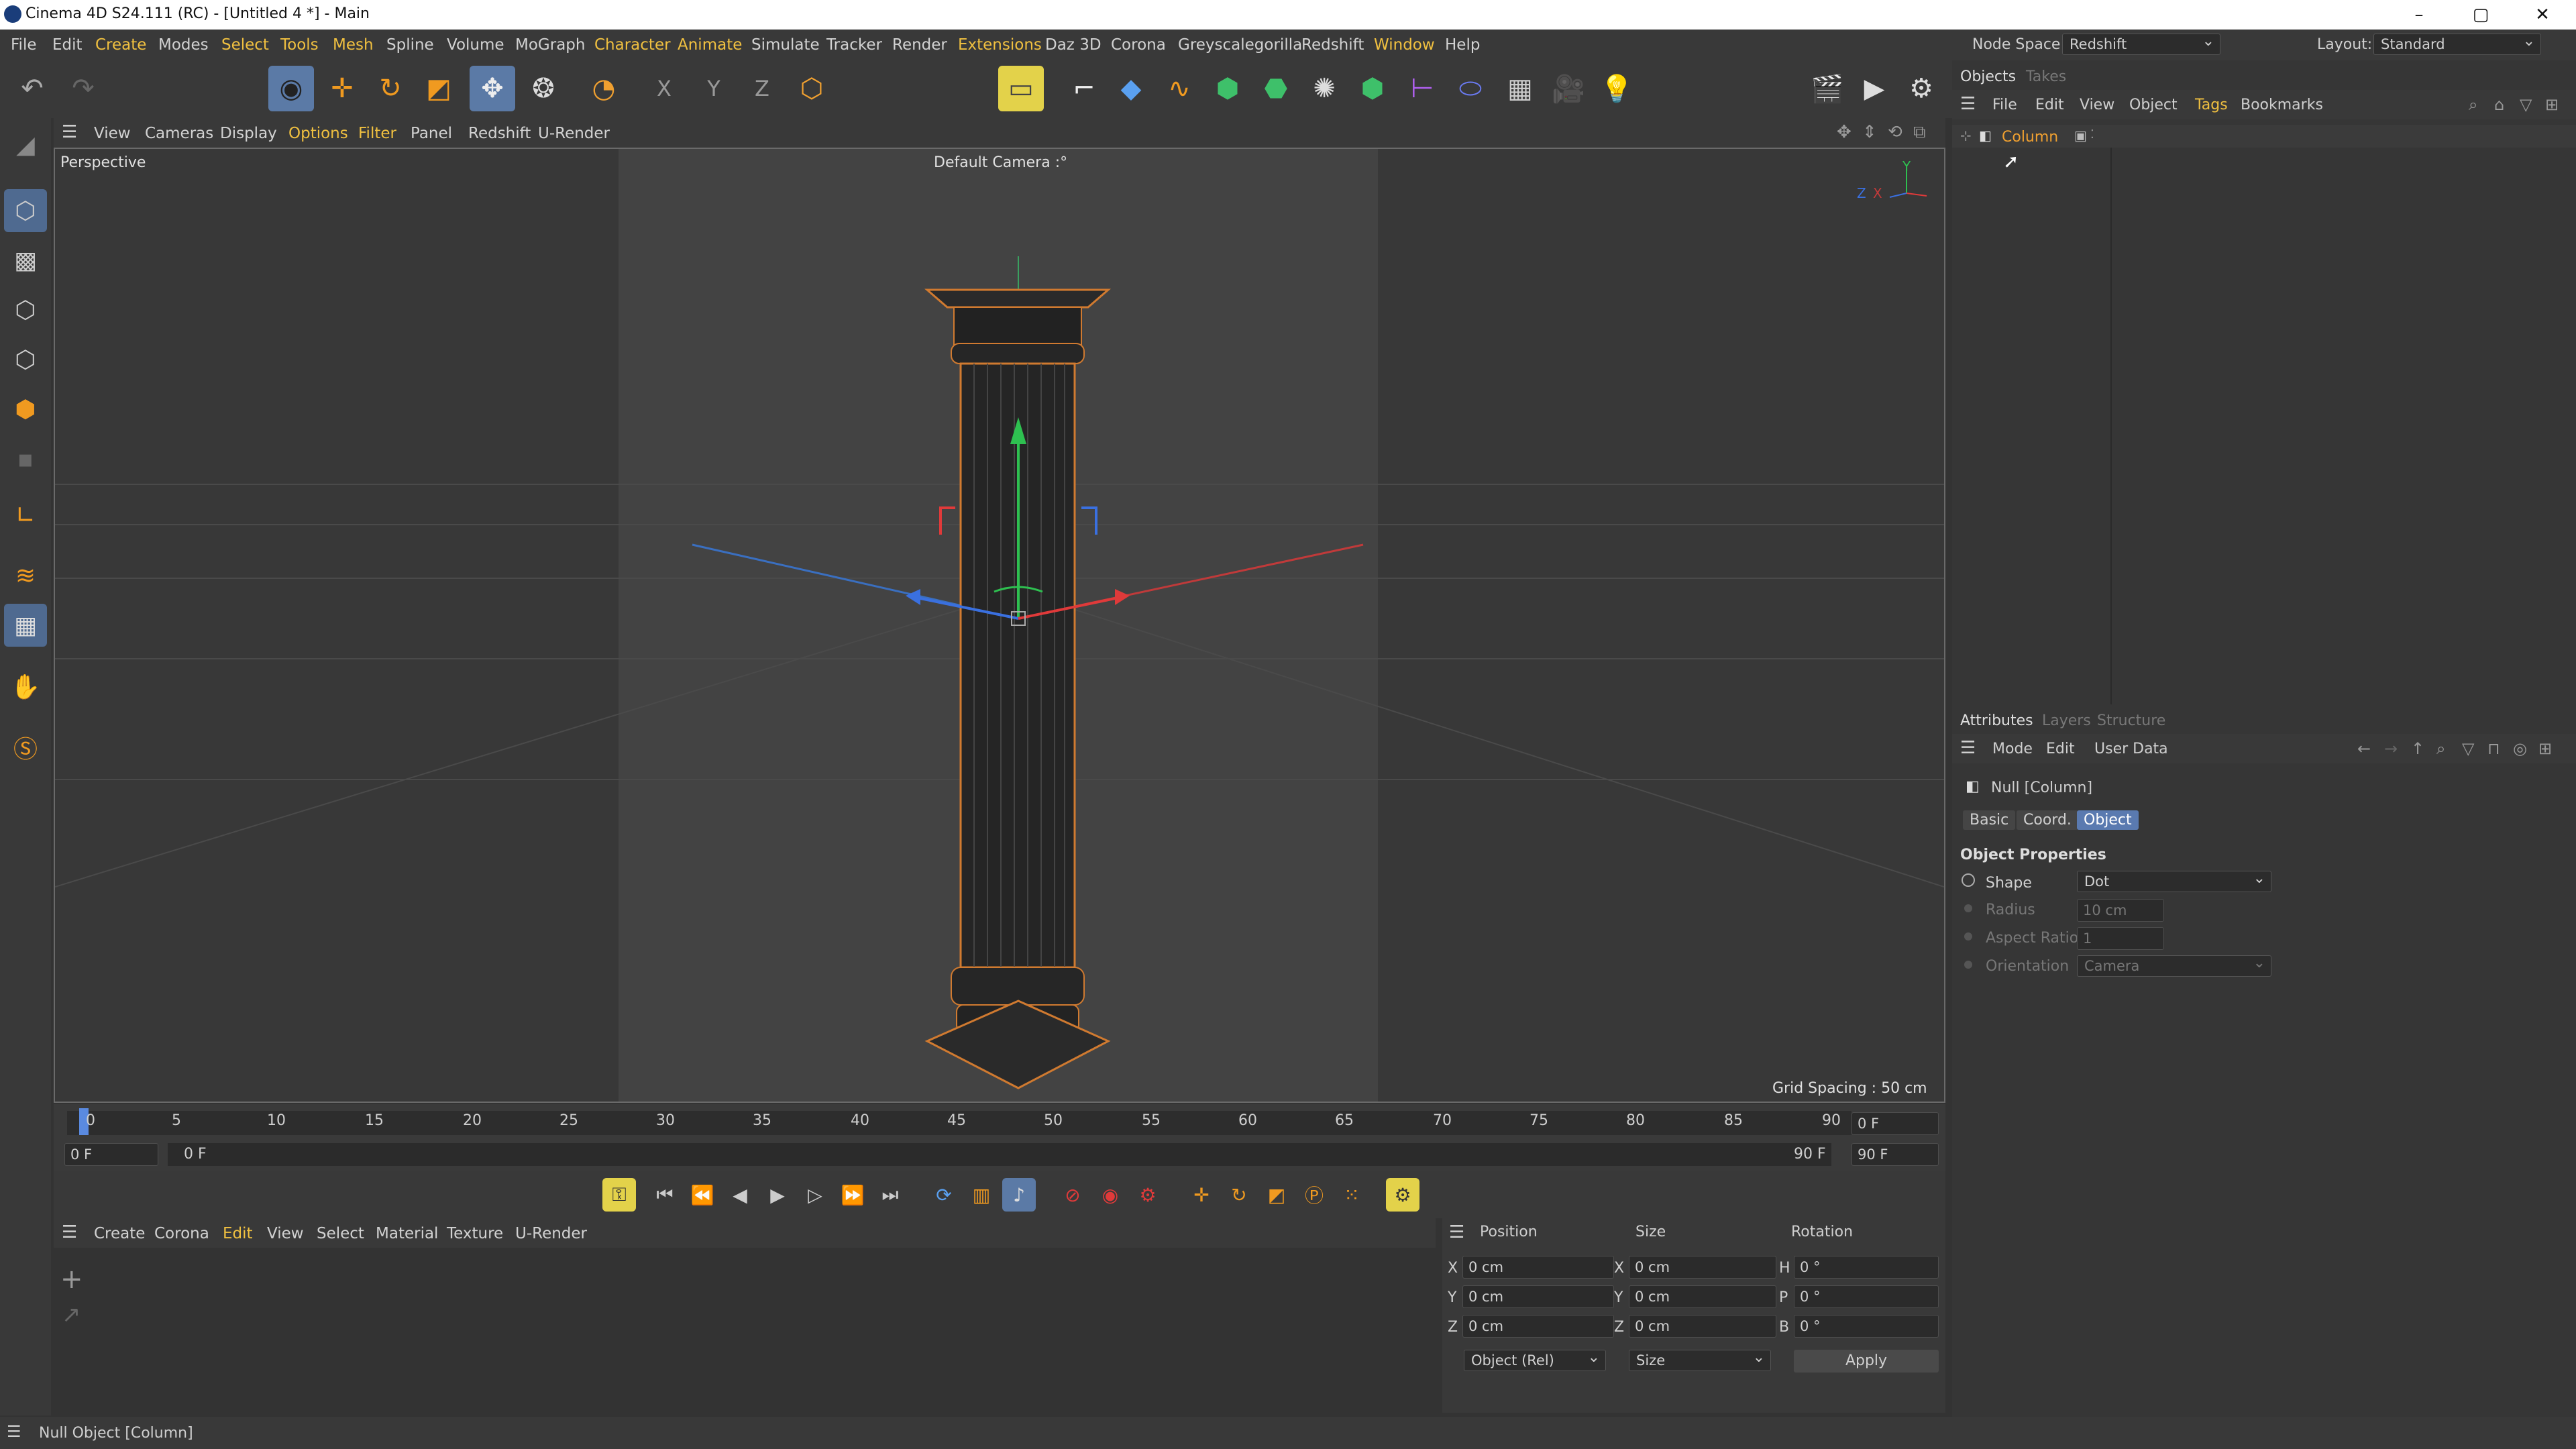 Image resolution: width=2576 pixels, height=1449 pixels. What do you see at coordinates (25, 359) in the screenshot?
I see `edges-mode-icon: ⬡` at bounding box center [25, 359].